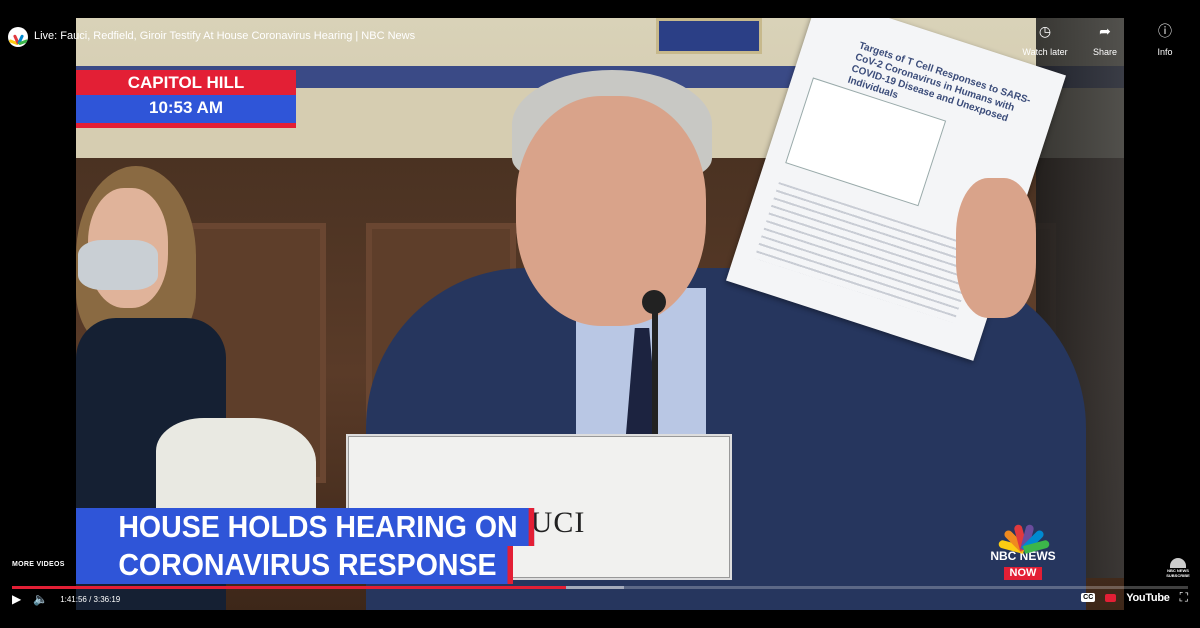  I want to click on share-label: Share, so click(1105, 52).